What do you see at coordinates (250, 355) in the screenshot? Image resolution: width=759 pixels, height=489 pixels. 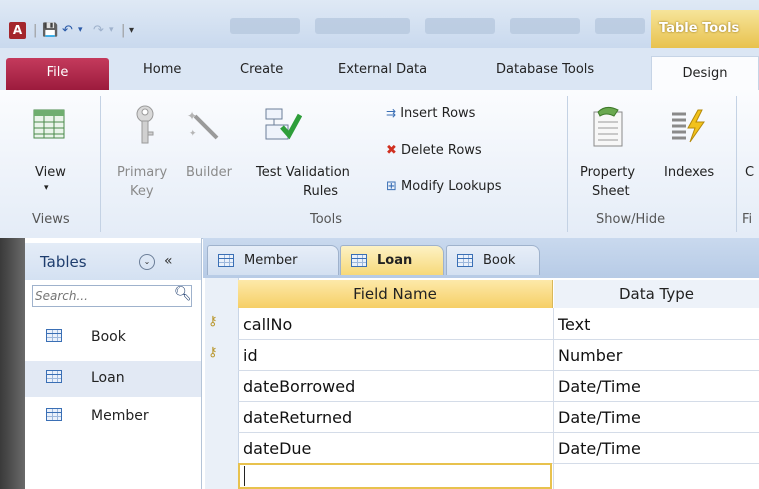 I see `field-name-cell: id` at bounding box center [250, 355].